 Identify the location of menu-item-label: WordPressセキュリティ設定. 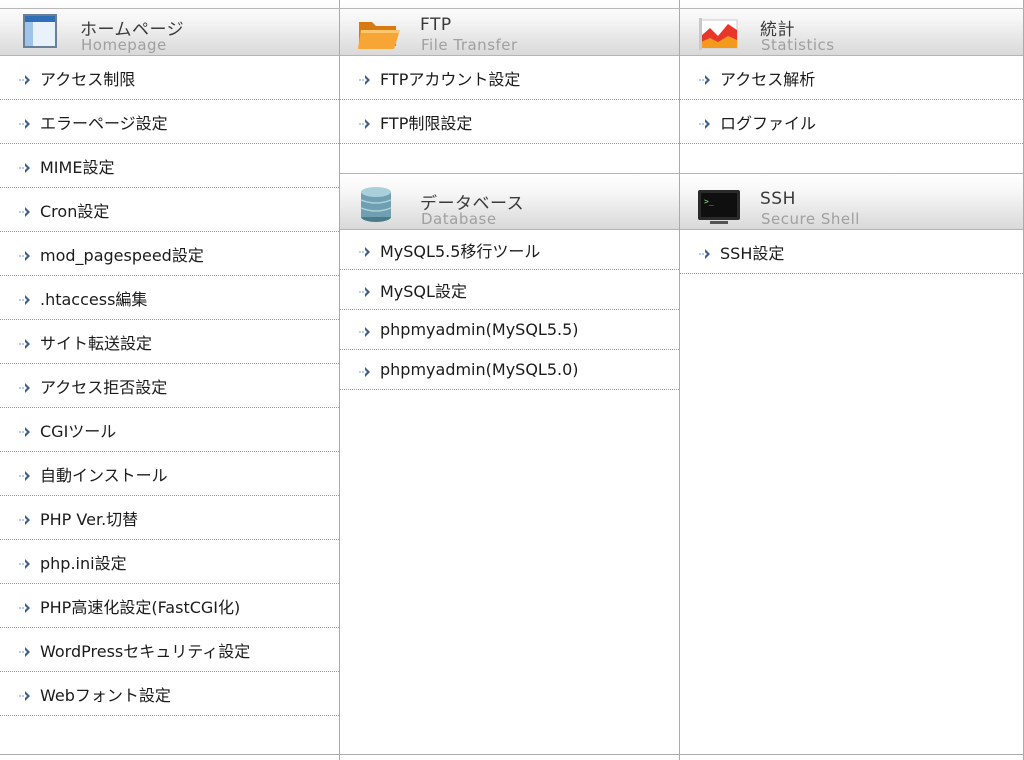
(145, 651).